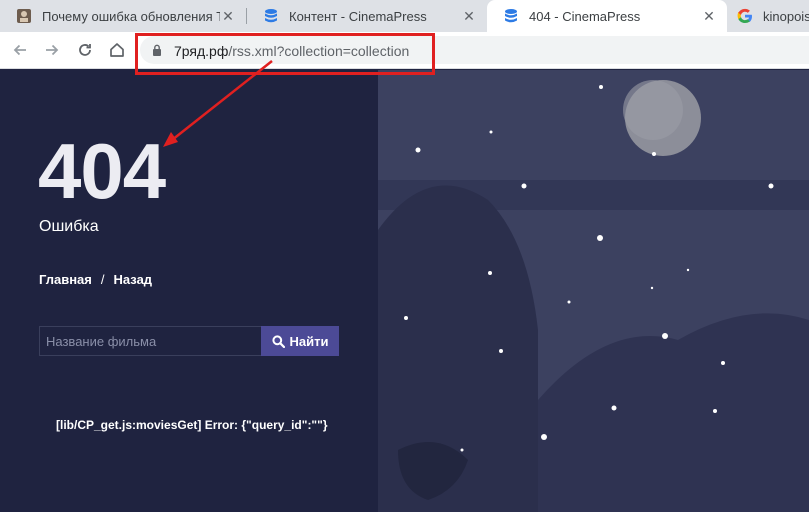 This screenshot has width=809, height=512. What do you see at coordinates (218, 103) in the screenshot?
I see `annotation-arrow` at bounding box center [218, 103].